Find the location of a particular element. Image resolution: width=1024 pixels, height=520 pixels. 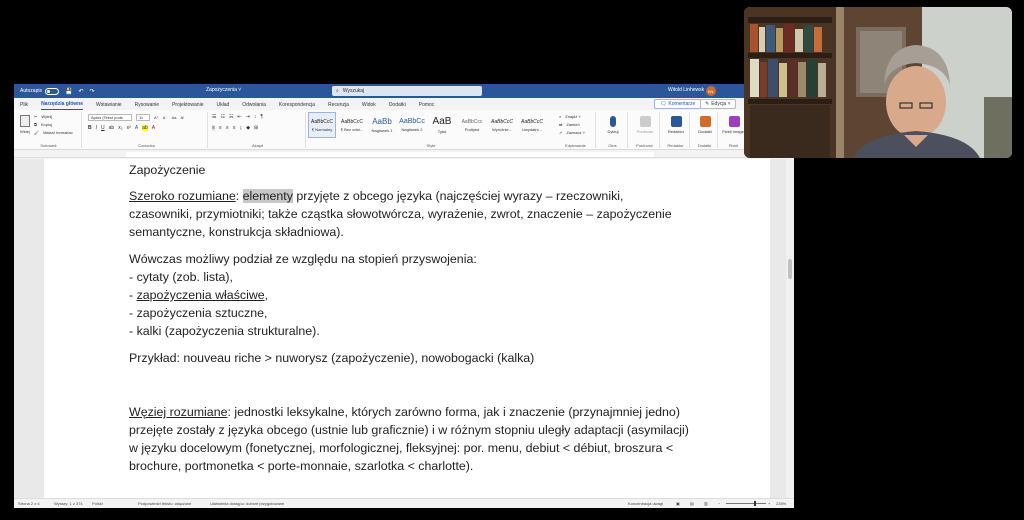

superscript-icon: x² is located at coordinates (129, 128).